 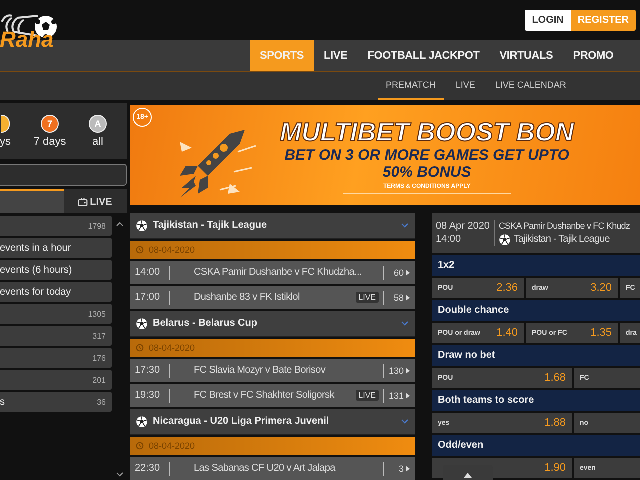 I want to click on match-row: 17:00 Dushanbe 83 v FK Istiklol LIVE 58, so click(x=272, y=297).